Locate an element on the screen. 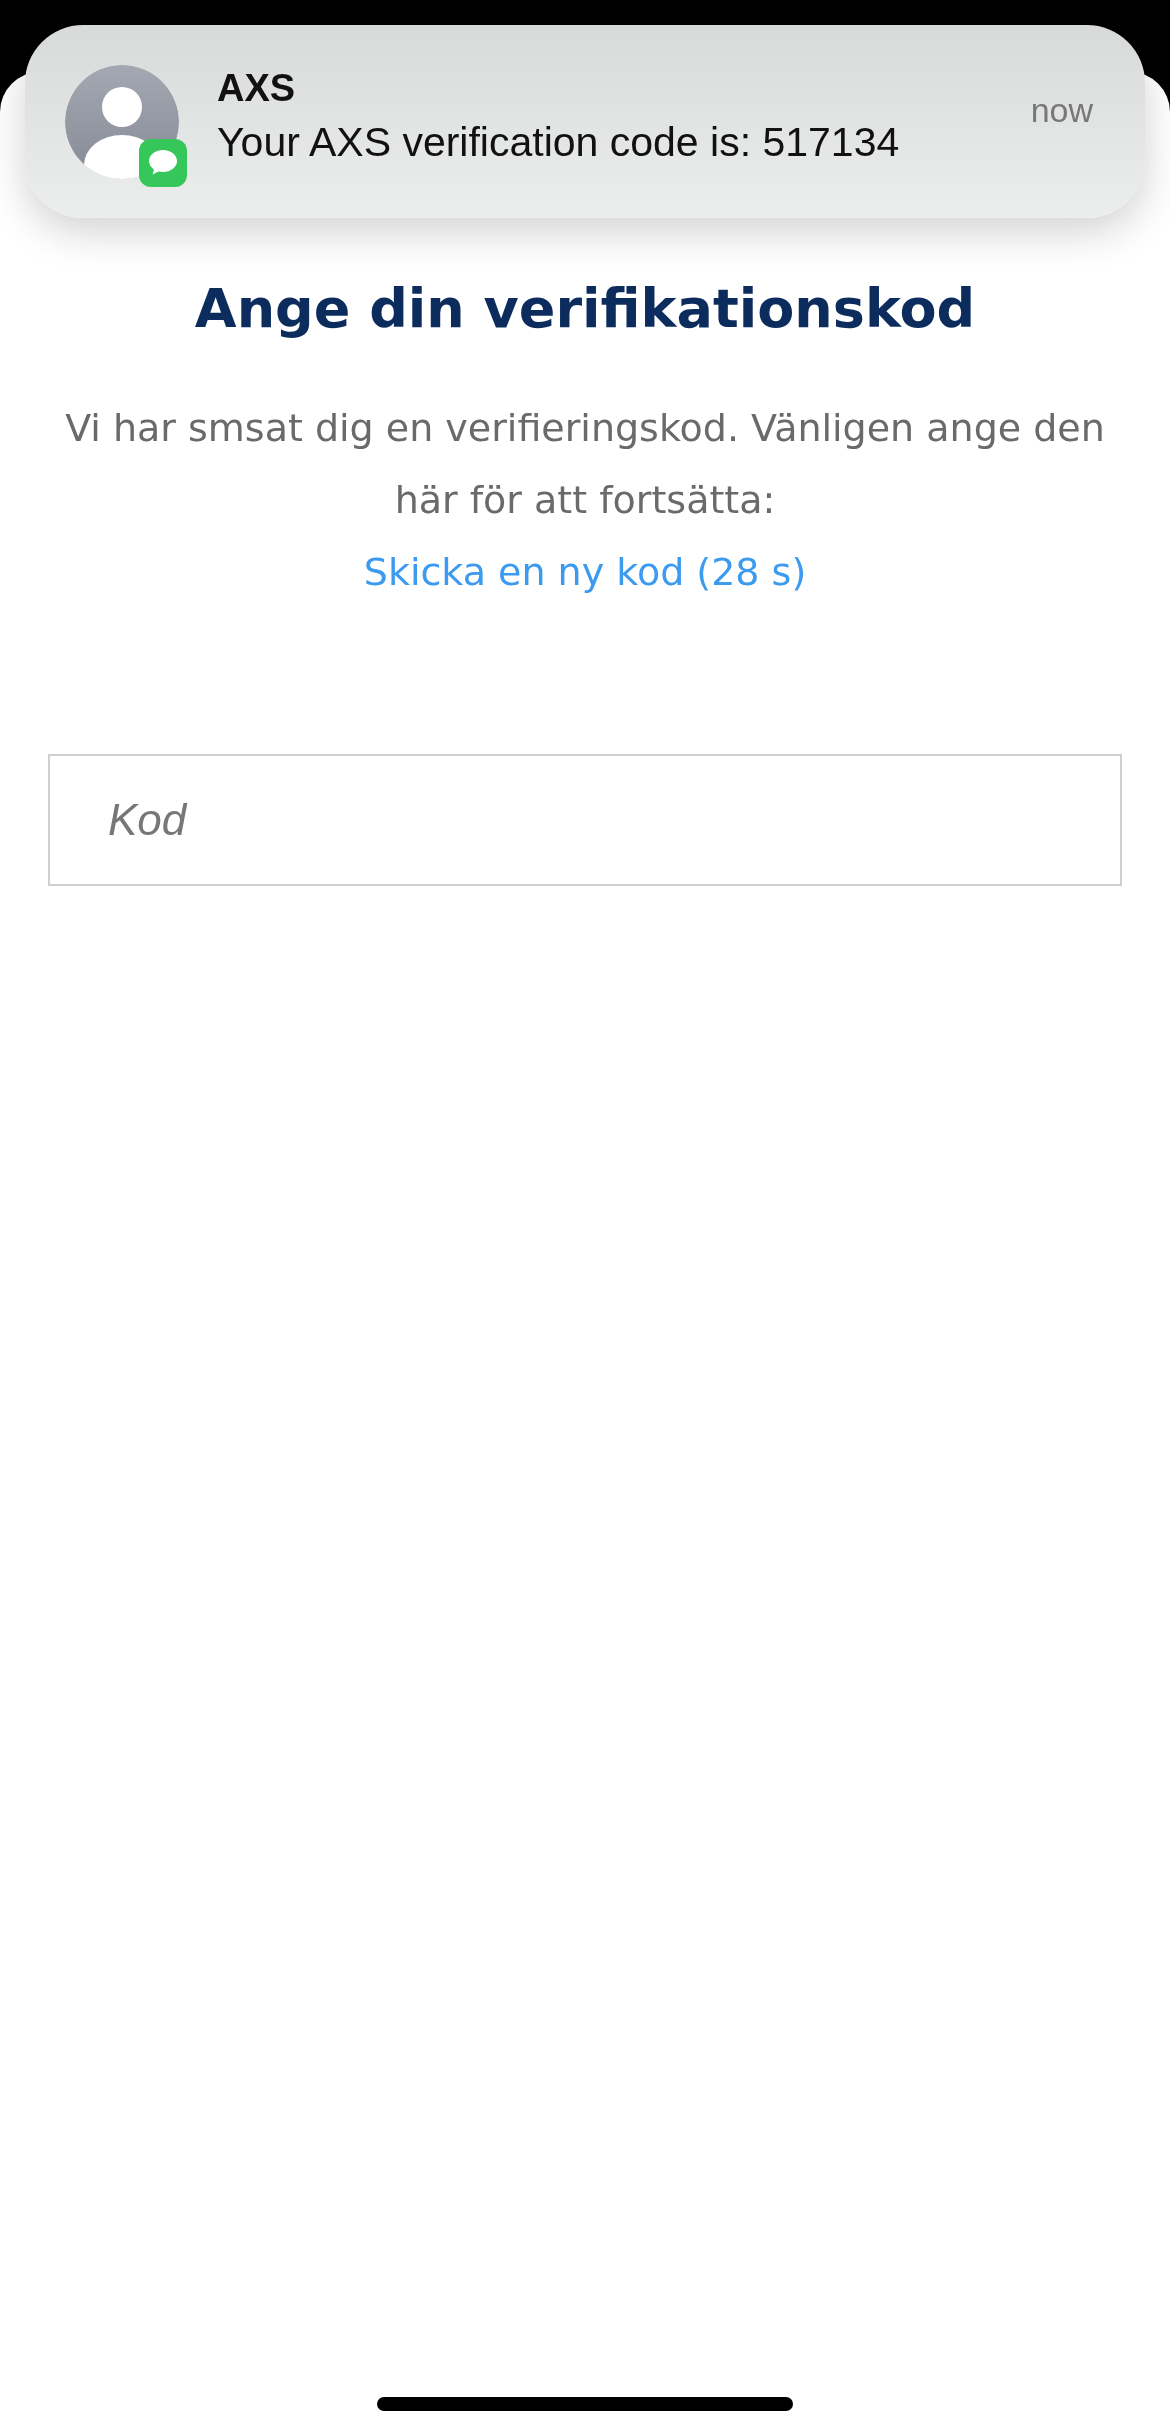 The image size is (1170, 2436). notification-time: now is located at coordinates (1061, 110).